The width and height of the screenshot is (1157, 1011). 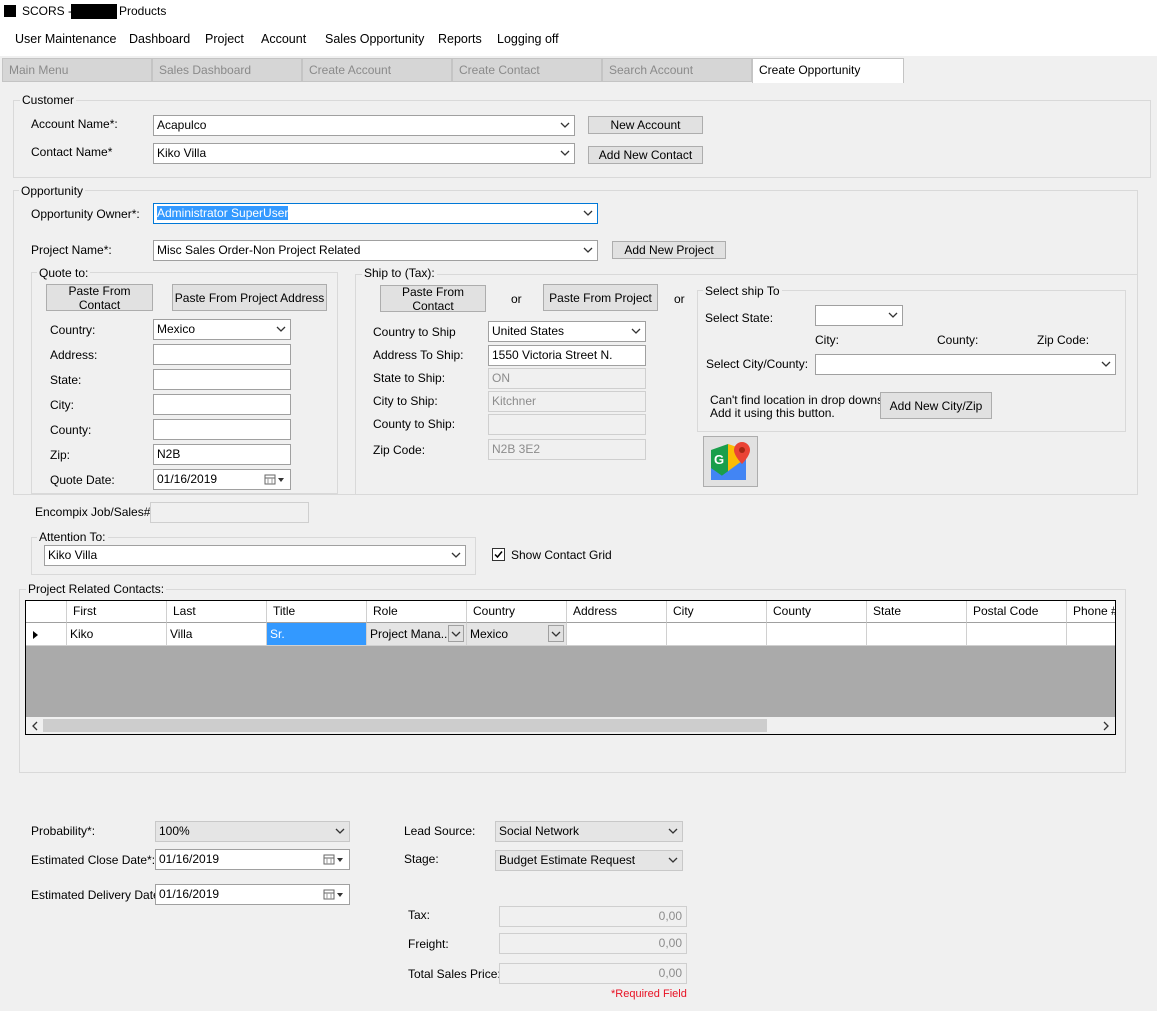 What do you see at coordinates (670, 916) in the screenshot?
I see `tax-value: 0,00` at bounding box center [670, 916].